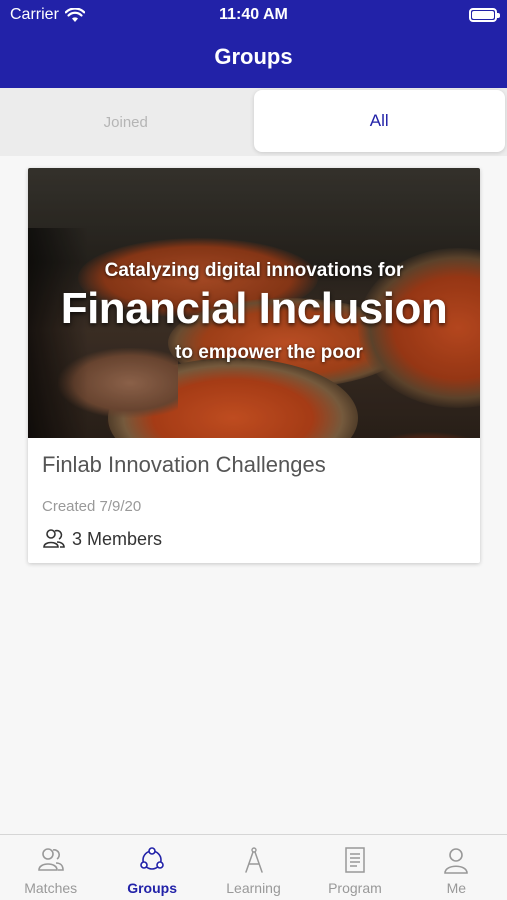 This screenshot has height=900, width=507. I want to click on group-members: 3 Members, so click(102, 539).